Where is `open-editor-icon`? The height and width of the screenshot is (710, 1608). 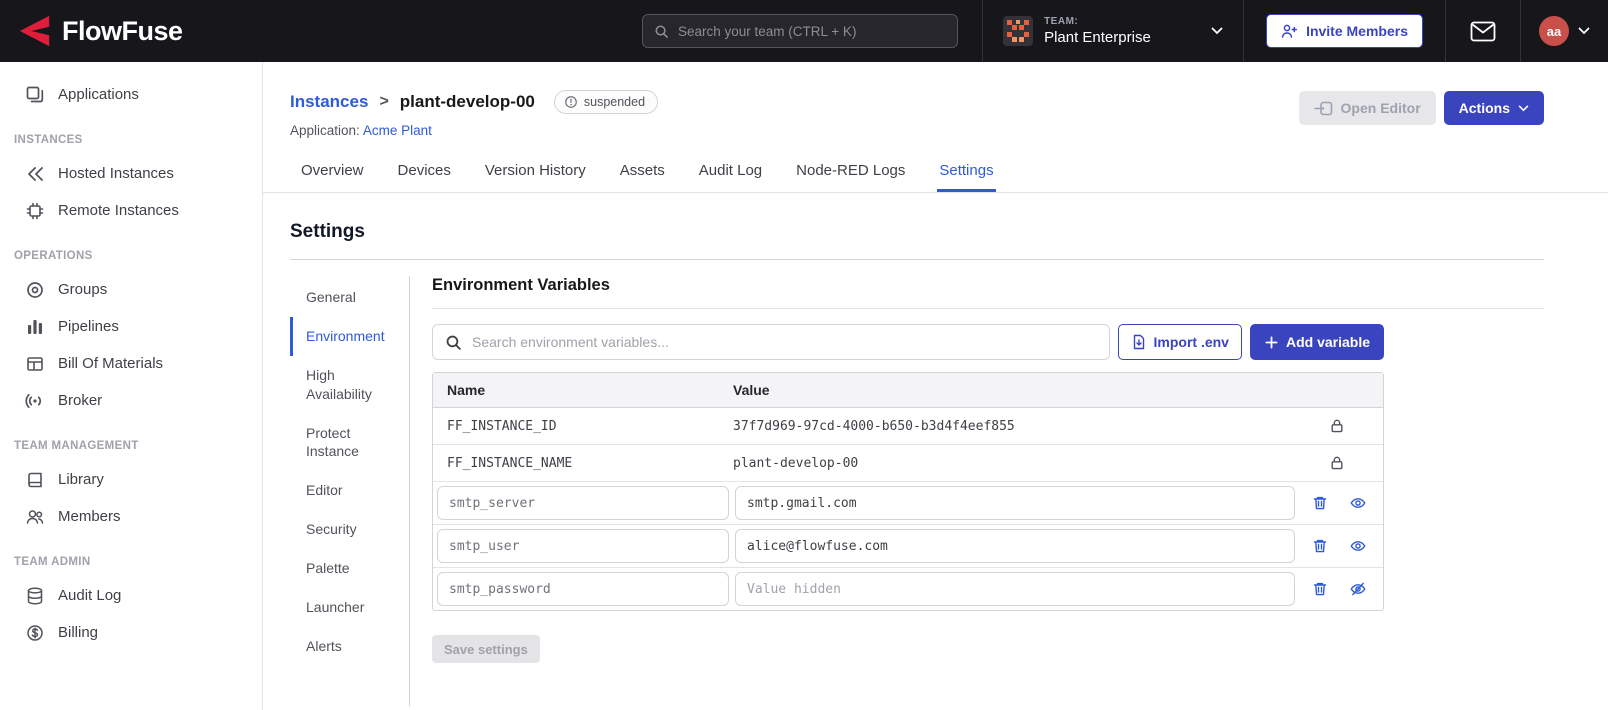 open-editor-icon is located at coordinates (1322, 108).